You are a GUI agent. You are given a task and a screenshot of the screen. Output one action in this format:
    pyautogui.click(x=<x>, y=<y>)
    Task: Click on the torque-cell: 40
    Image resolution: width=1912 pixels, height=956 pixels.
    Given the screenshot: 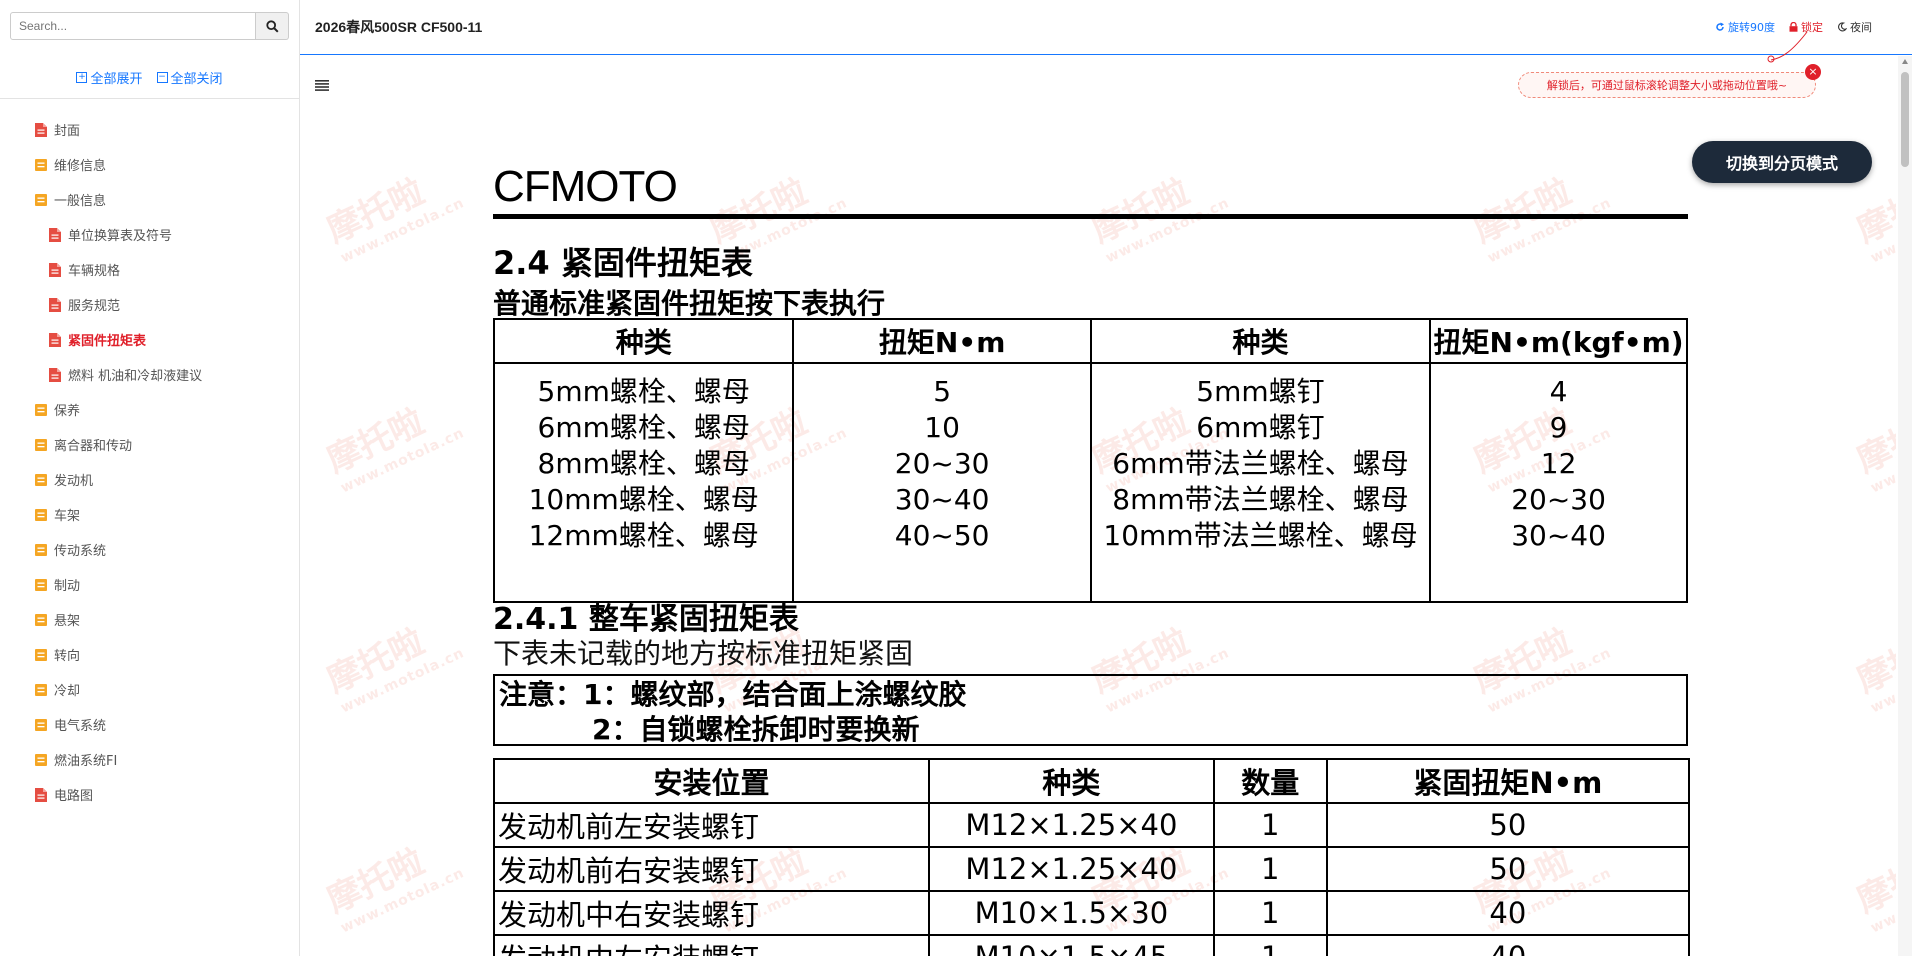 What is the action you would take?
    pyautogui.click(x=1508, y=945)
    